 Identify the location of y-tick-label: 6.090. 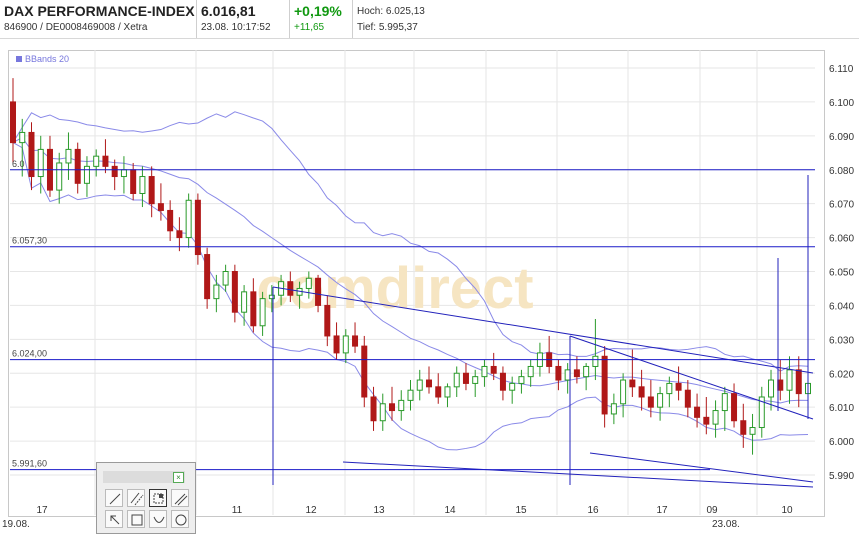
(841, 137).